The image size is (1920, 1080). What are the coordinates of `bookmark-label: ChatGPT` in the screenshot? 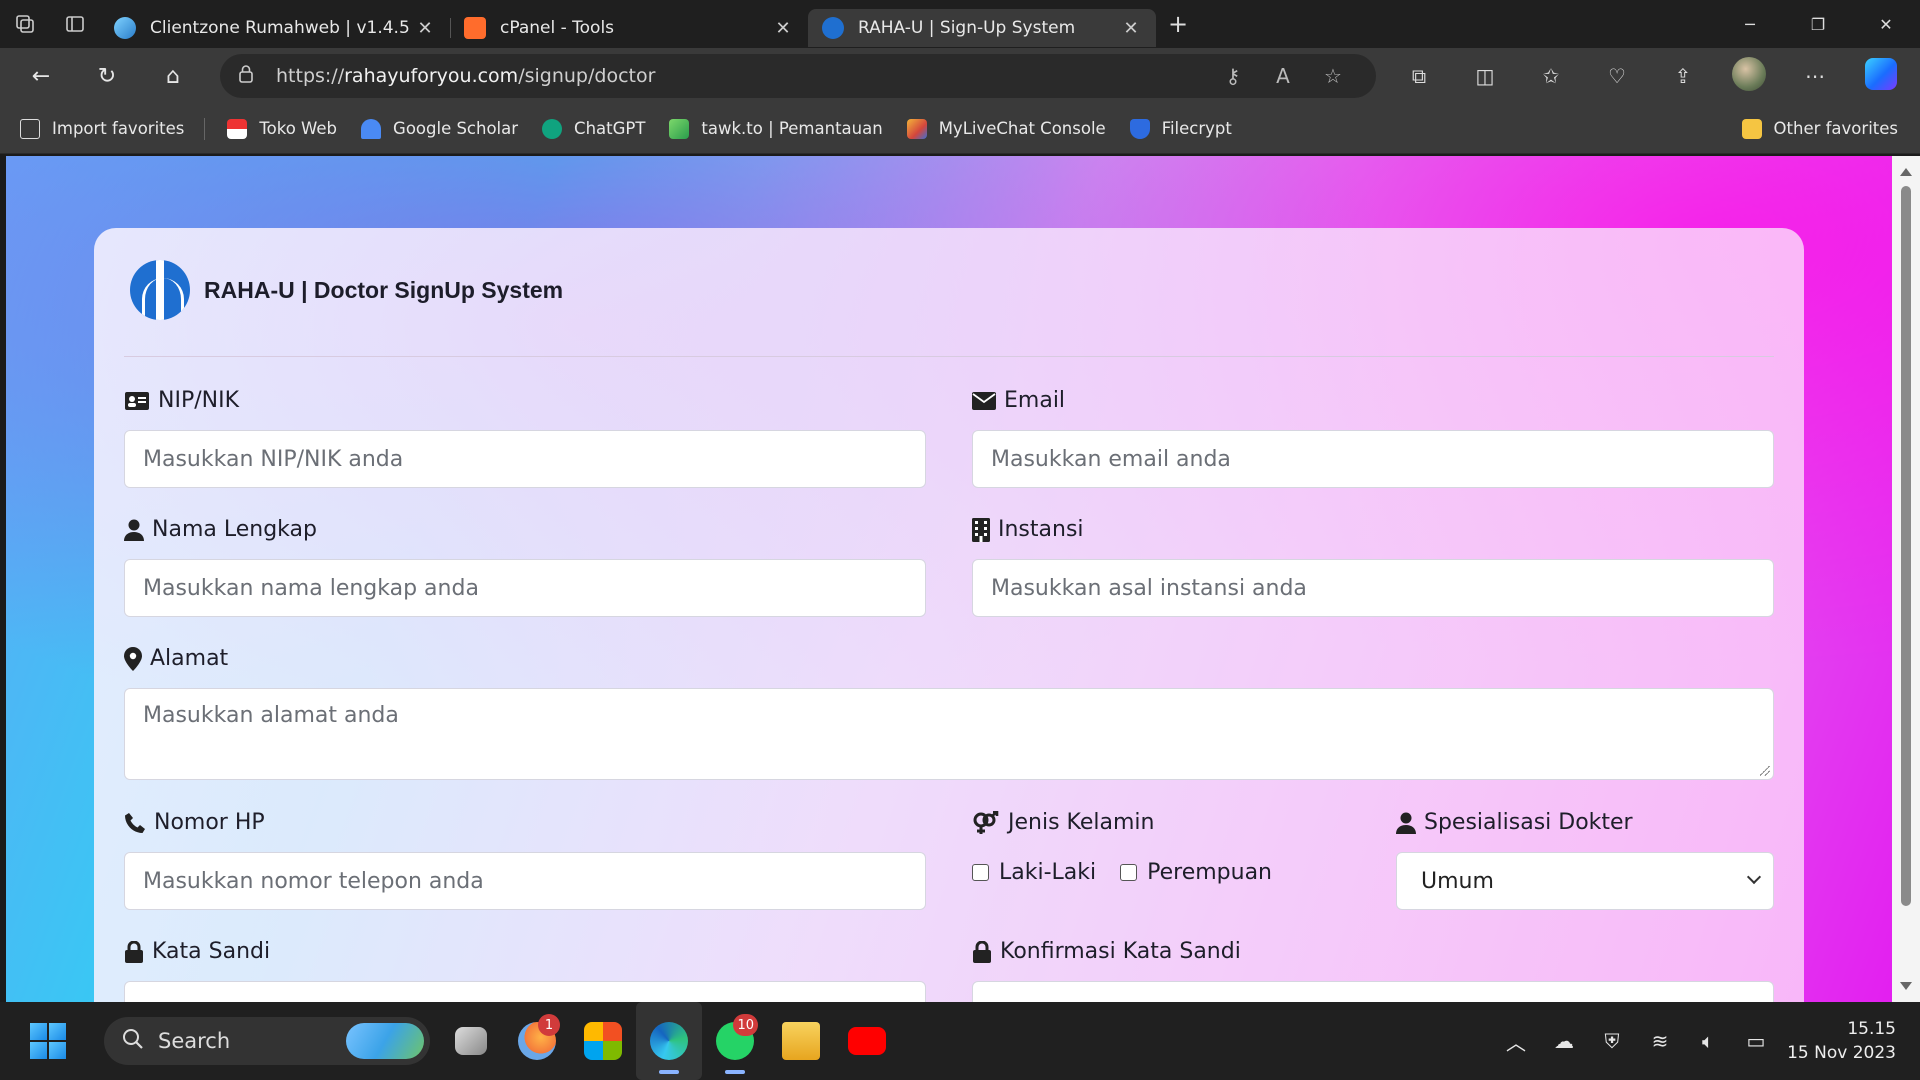 It's located at (610, 128).